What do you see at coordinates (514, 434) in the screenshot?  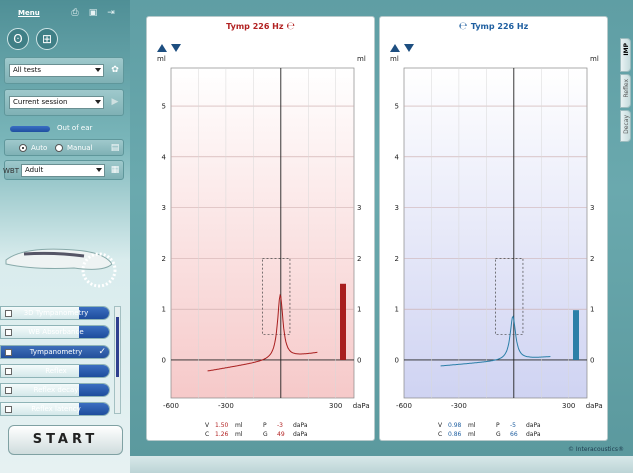 I see `g-value: 66` at bounding box center [514, 434].